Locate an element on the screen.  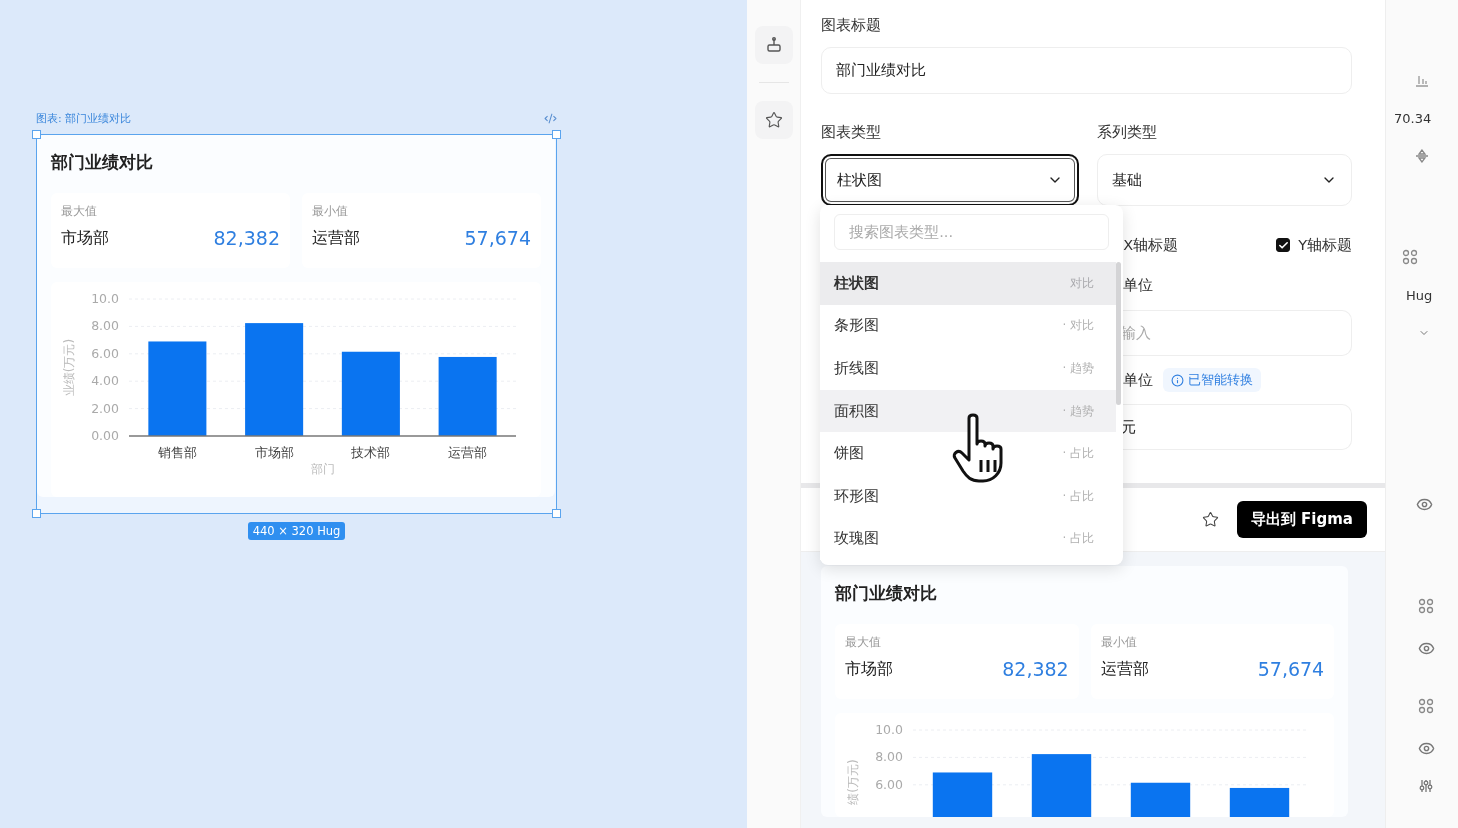
checkbox-label: X轴标题 is located at coordinates (1151, 245).